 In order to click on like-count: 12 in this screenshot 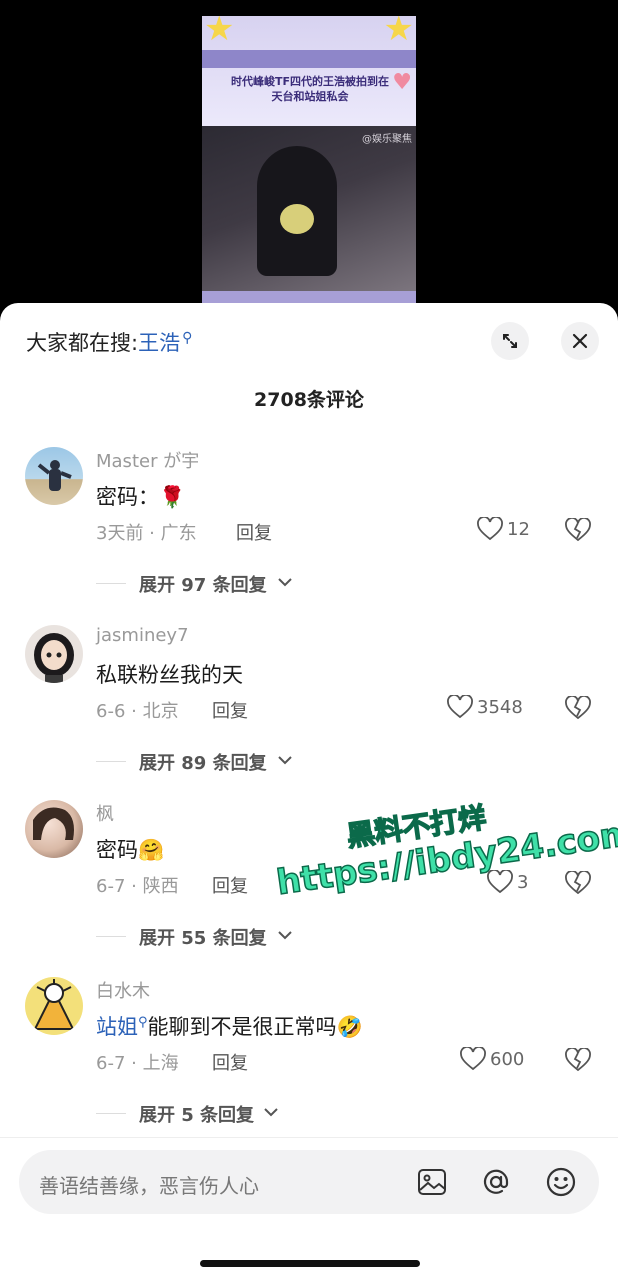, I will do `click(518, 529)`.